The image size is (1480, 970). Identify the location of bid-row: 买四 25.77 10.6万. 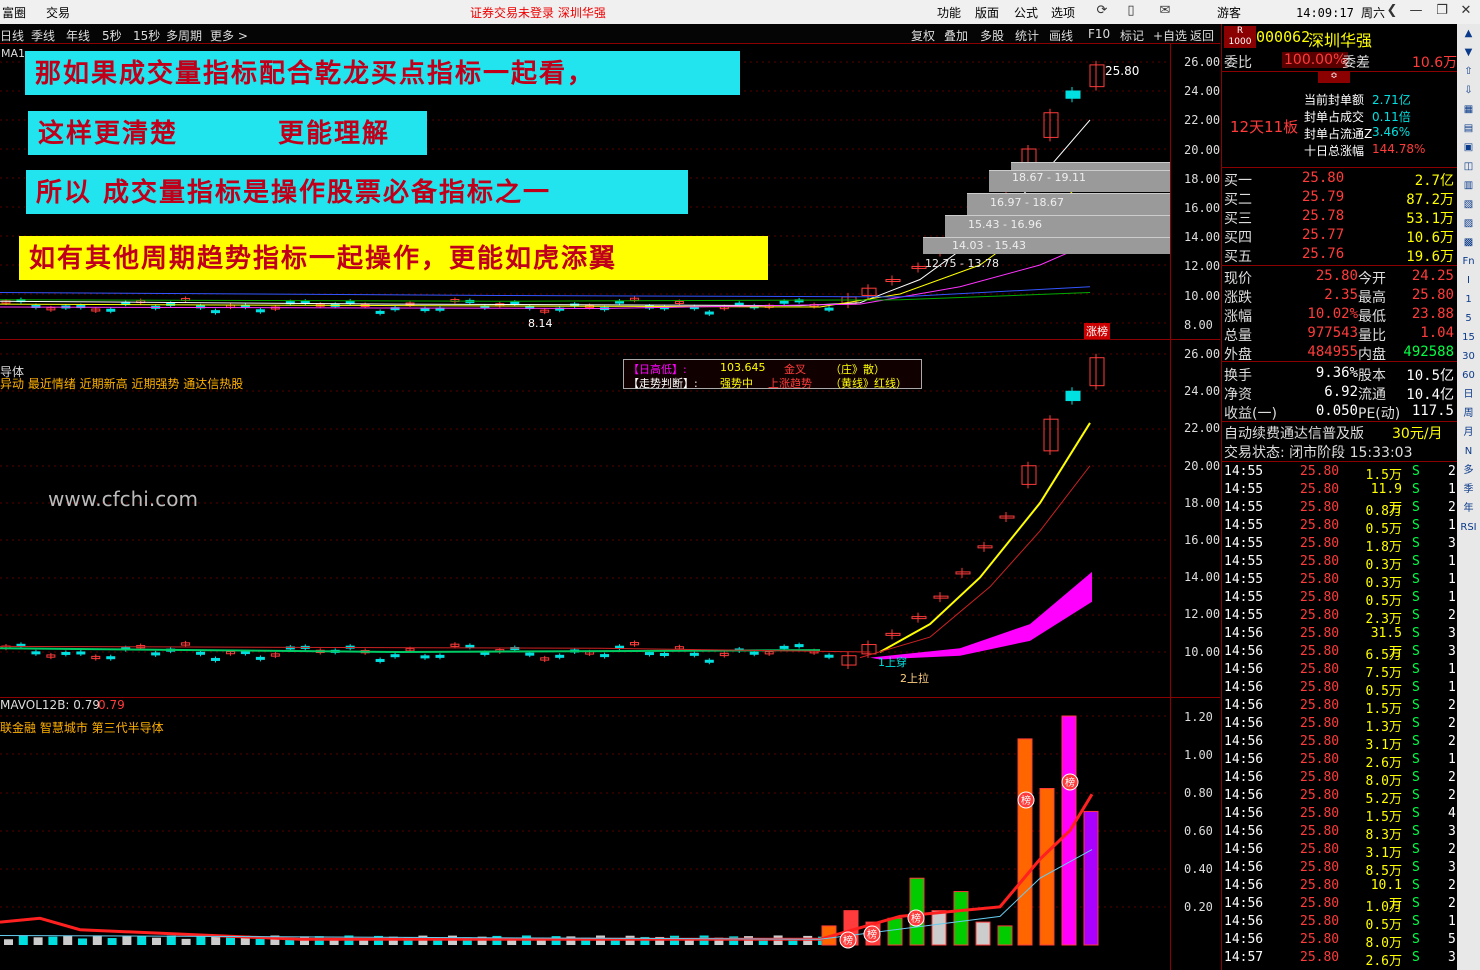
(1340, 236).